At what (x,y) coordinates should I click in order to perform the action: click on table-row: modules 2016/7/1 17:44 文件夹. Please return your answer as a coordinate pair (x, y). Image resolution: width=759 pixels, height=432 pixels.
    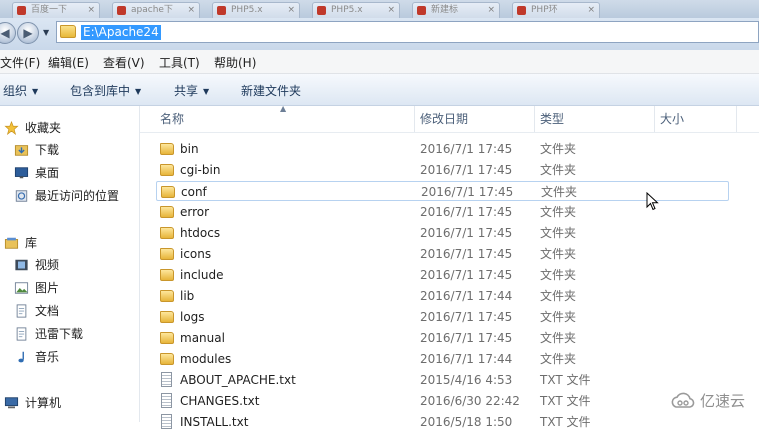
    Looking at the image, I should click on (442, 359).